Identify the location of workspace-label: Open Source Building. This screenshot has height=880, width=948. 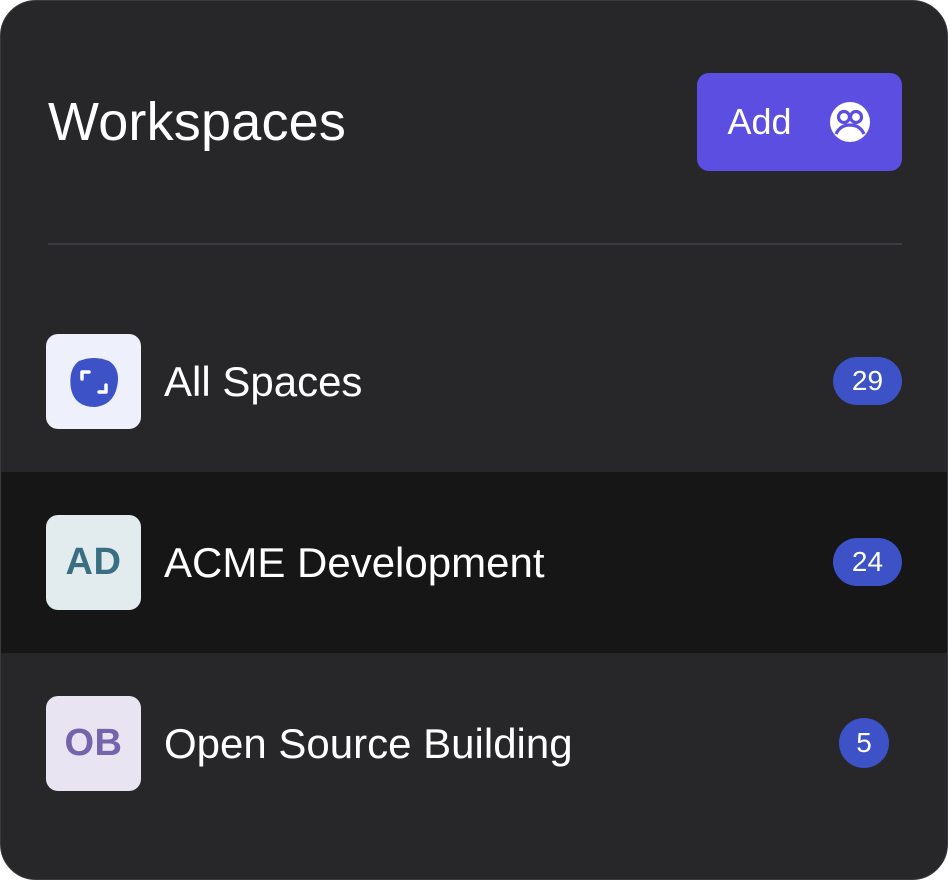
(368, 743).